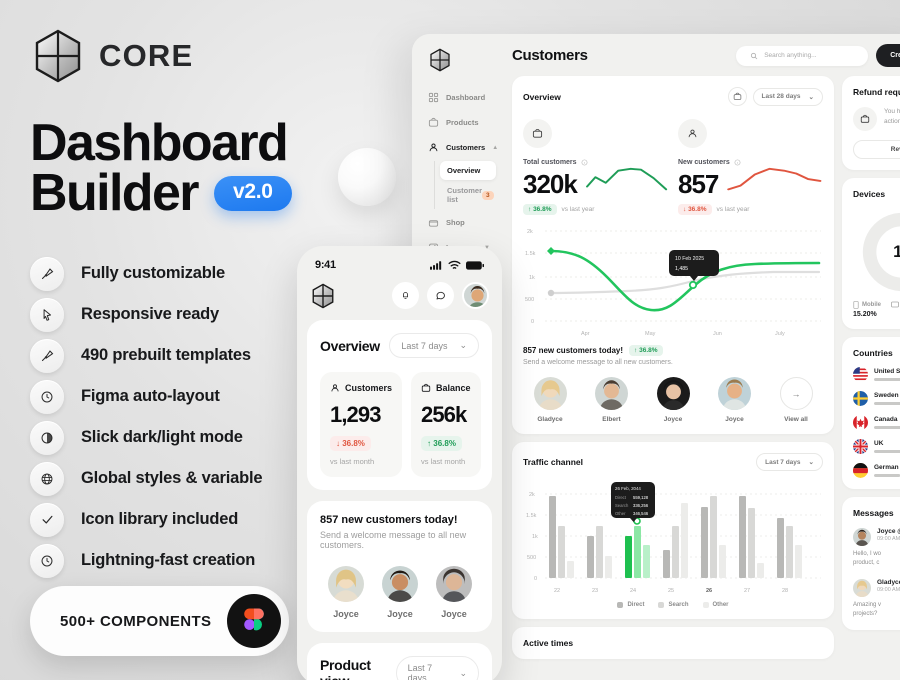 The height and width of the screenshot is (680, 900). I want to click on stat-note: vs last month, so click(352, 461).